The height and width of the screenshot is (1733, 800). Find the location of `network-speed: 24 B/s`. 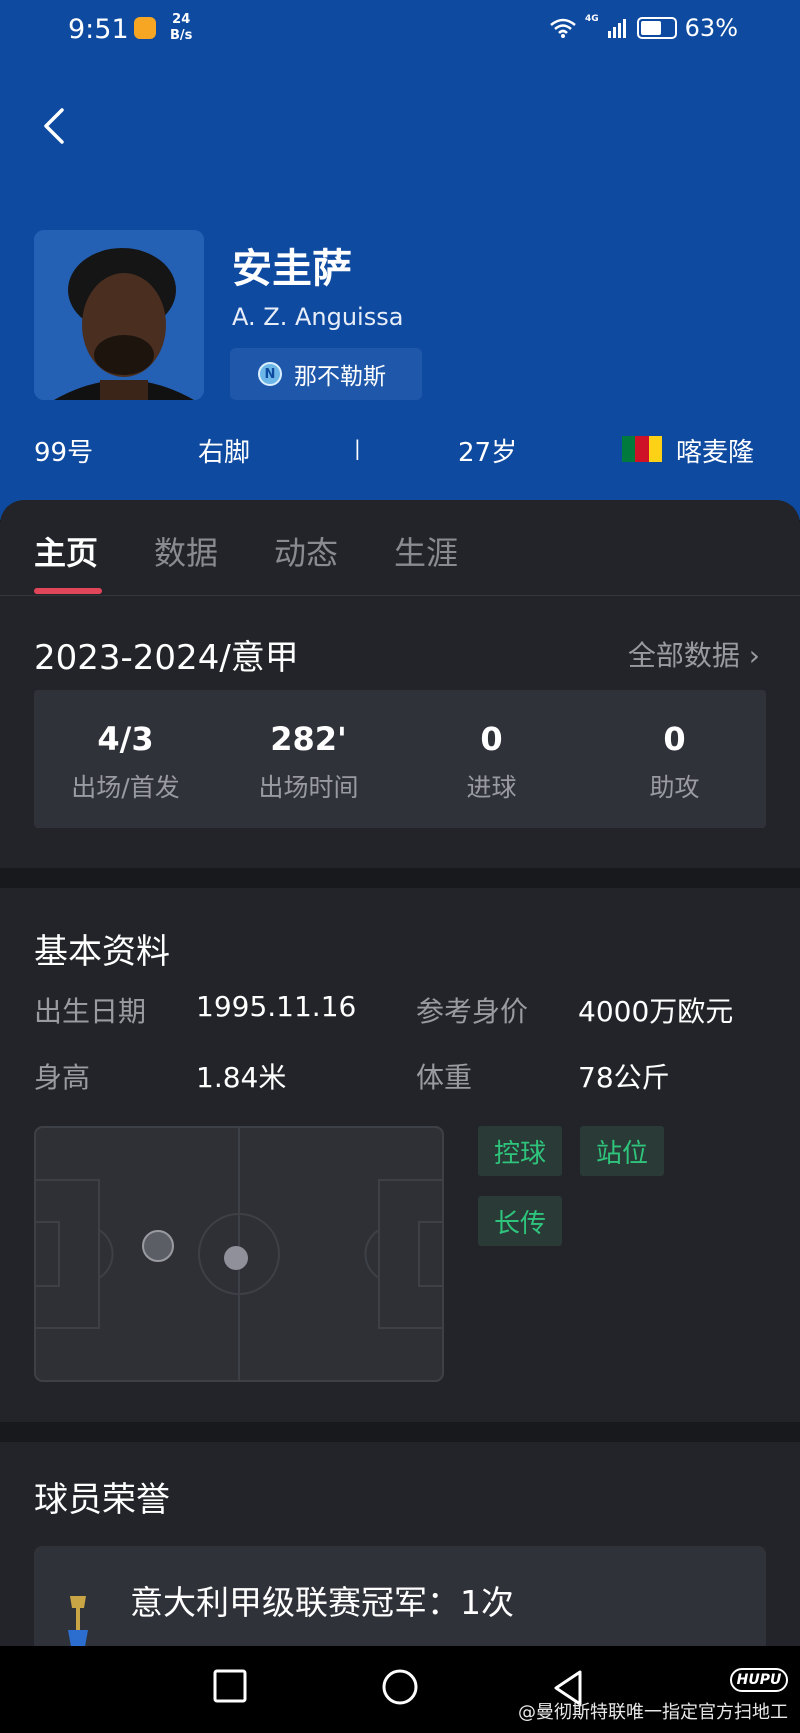

network-speed: 24 B/s is located at coordinates (181, 28).